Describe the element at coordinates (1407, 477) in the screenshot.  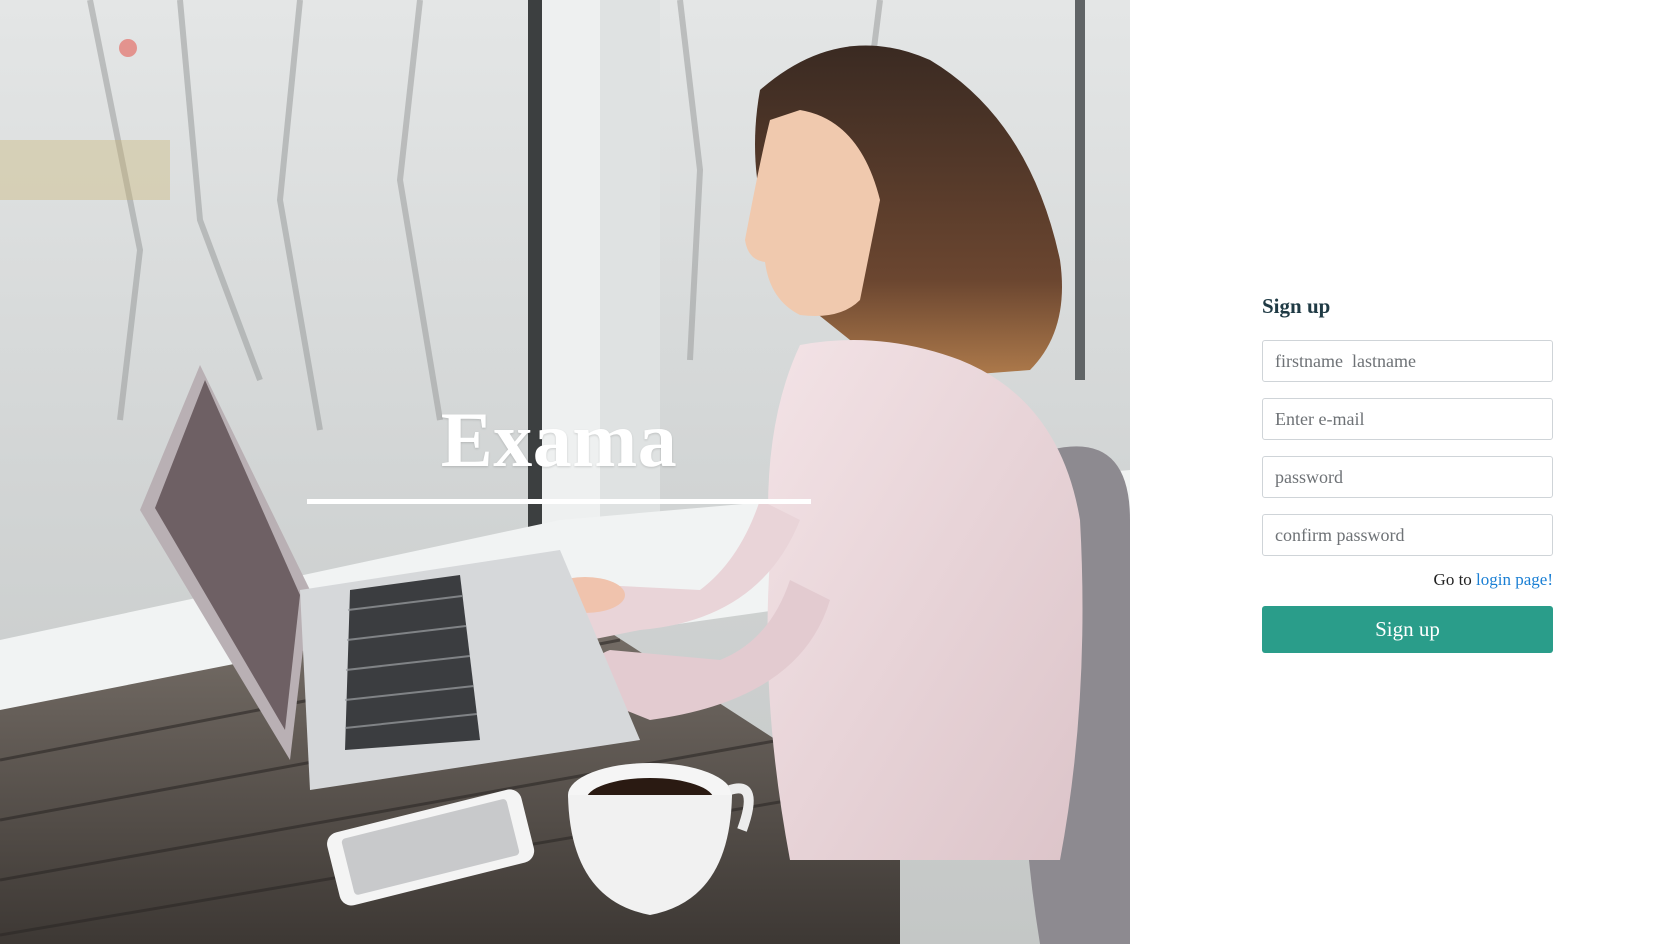
I see `password-input` at that location.